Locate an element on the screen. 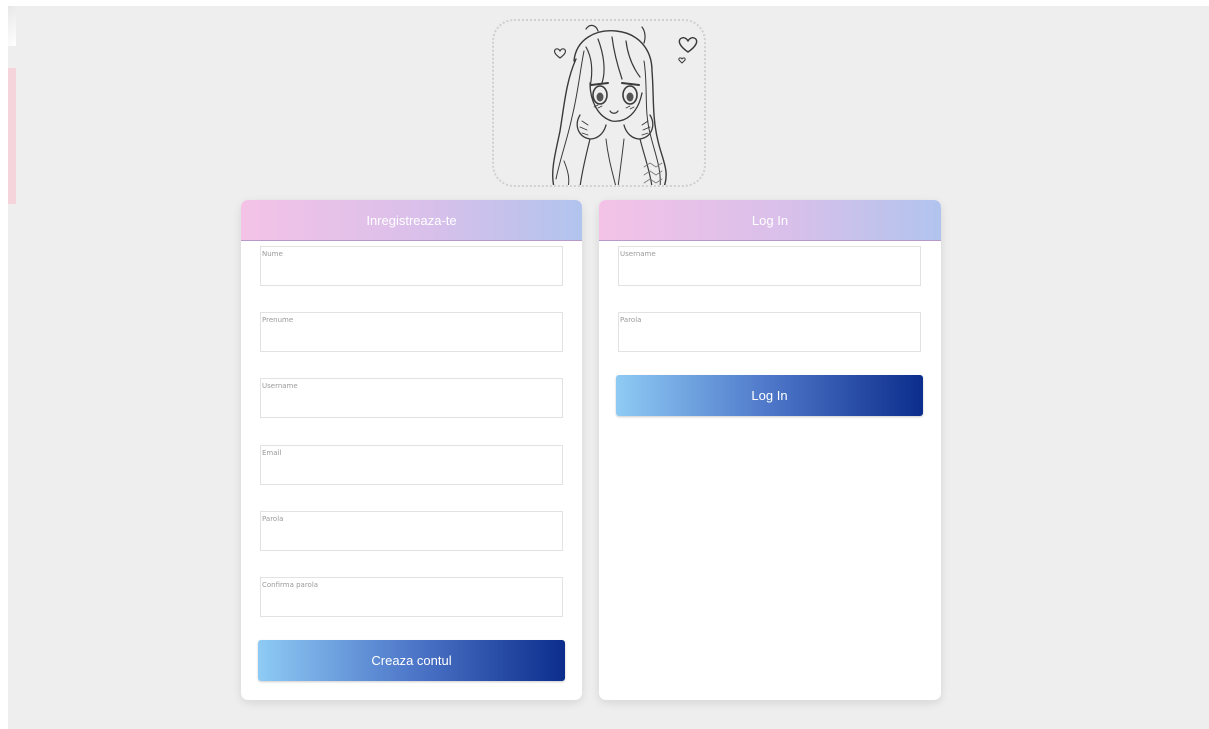 This screenshot has height=729, width=1209. login-card-header: Log In is located at coordinates (770, 220).